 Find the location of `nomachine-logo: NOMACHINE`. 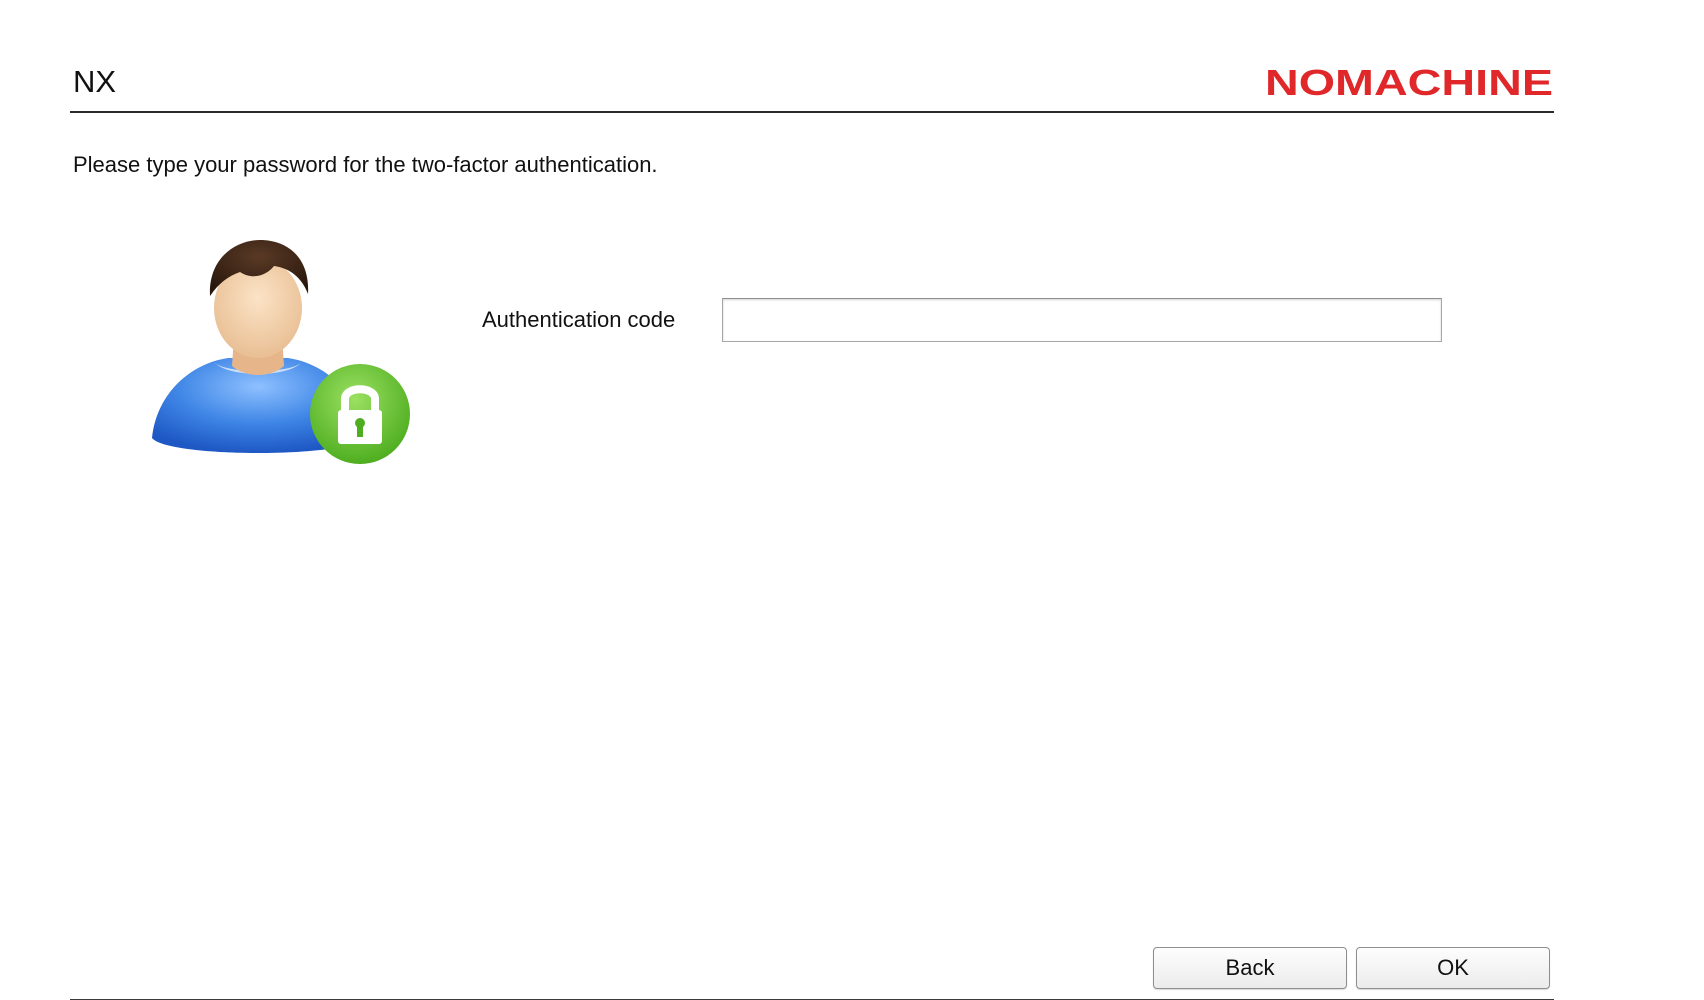

nomachine-logo: NOMACHINE is located at coordinates (1409, 82).